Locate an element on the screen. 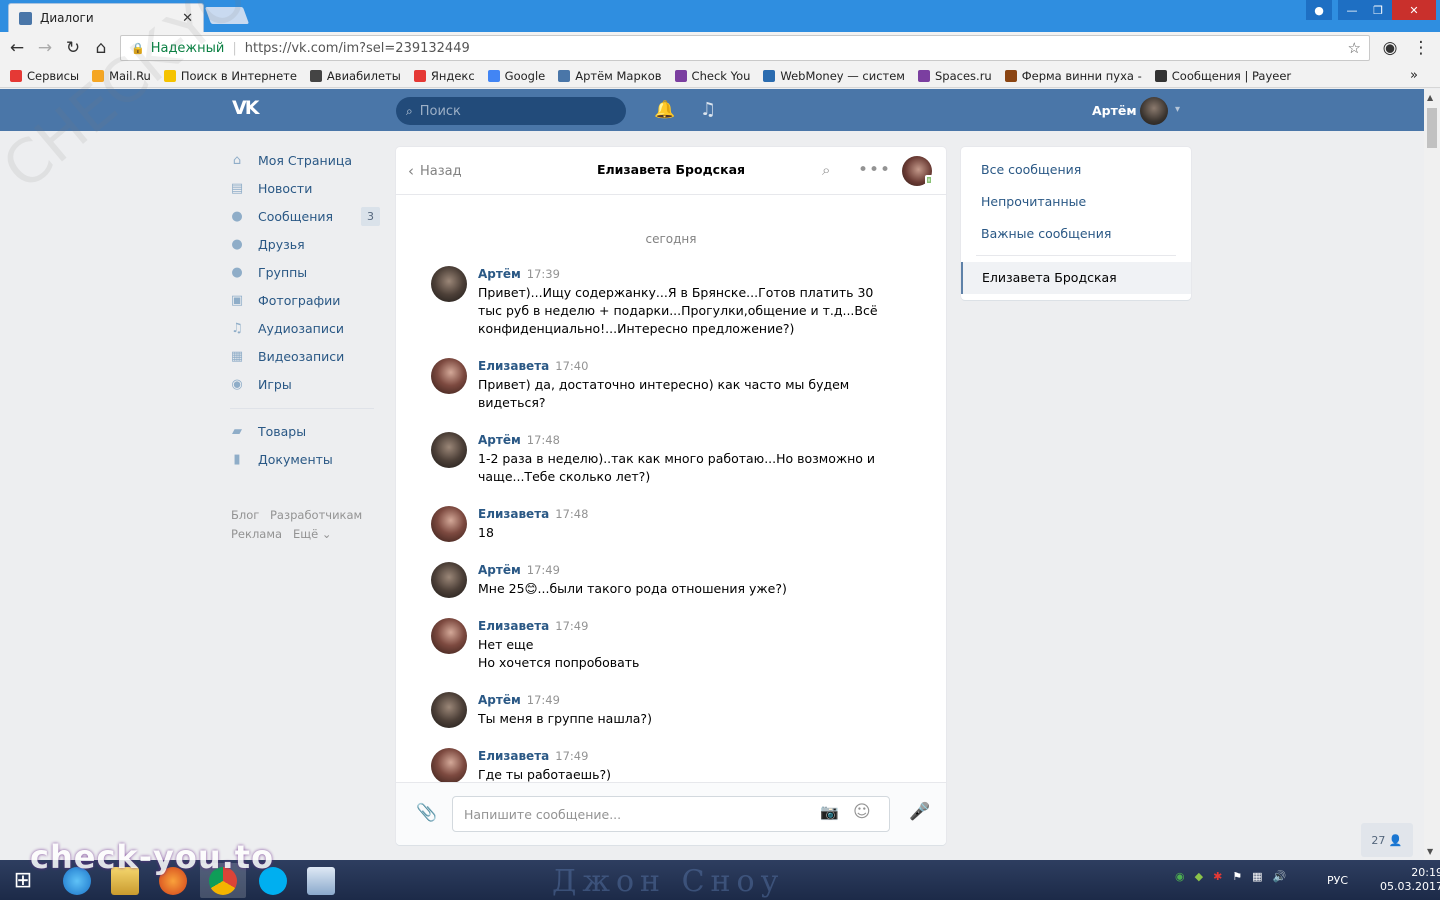  footer-link-blog: Блог is located at coordinates (245, 515).